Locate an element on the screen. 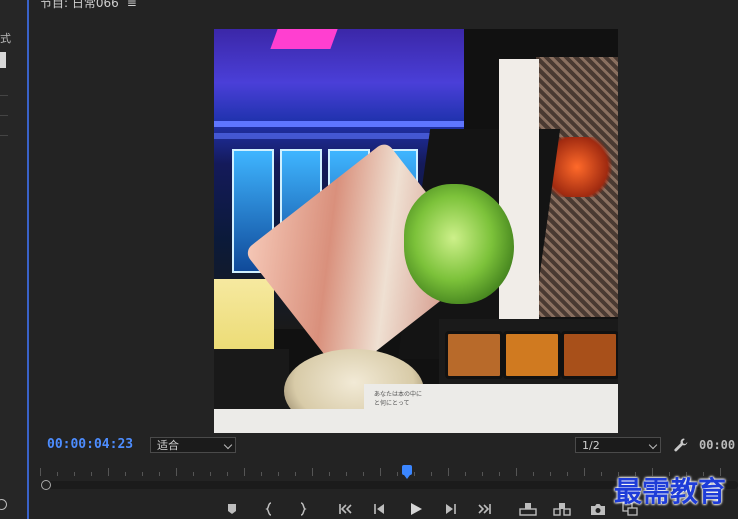  resolution-value: 1/2 is located at coordinates (591, 445).